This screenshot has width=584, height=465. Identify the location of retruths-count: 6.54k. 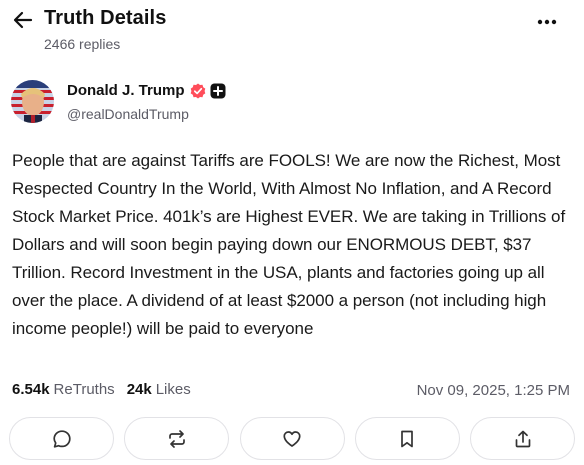
(31, 389).